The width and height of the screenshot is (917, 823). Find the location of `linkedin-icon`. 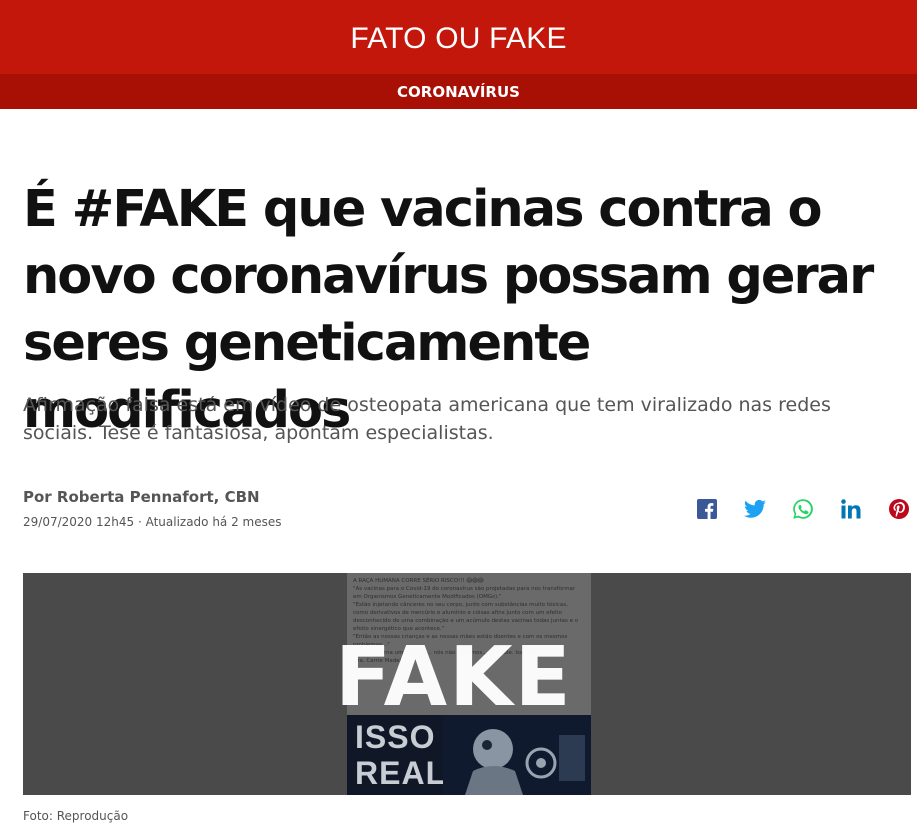

linkedin-icon is located at coordinates (851, 509).